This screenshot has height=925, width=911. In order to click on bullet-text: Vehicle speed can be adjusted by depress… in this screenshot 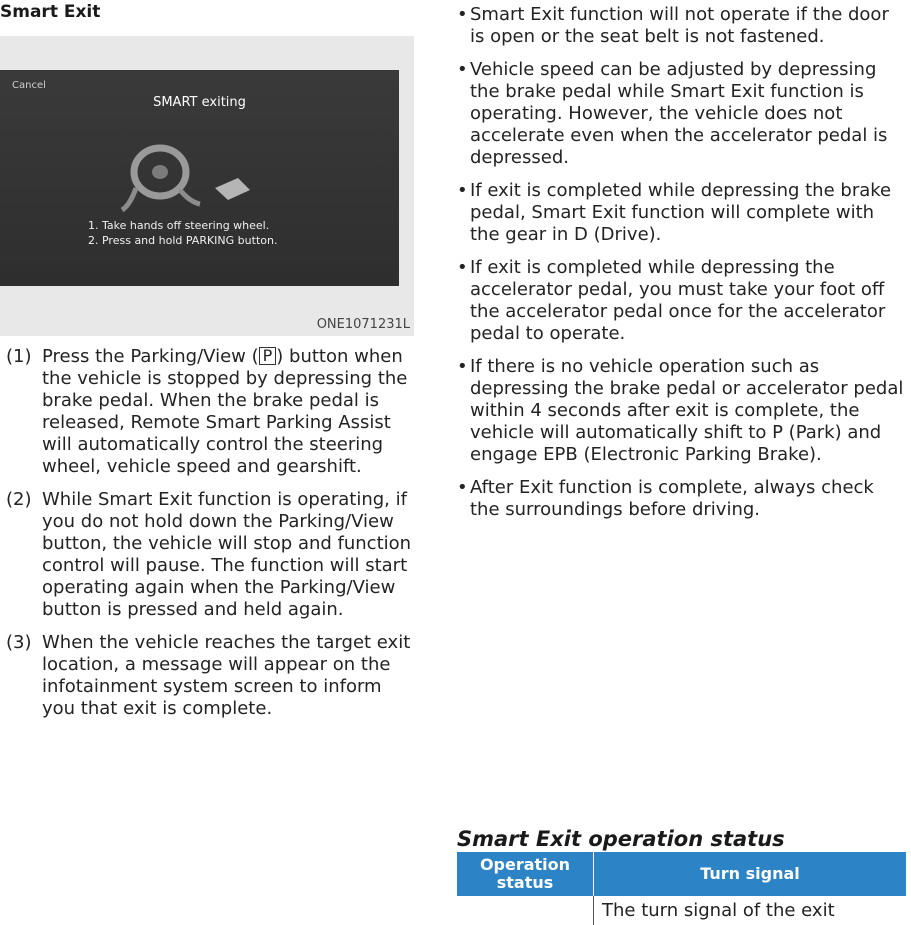, I will do `click(679, 113)`.